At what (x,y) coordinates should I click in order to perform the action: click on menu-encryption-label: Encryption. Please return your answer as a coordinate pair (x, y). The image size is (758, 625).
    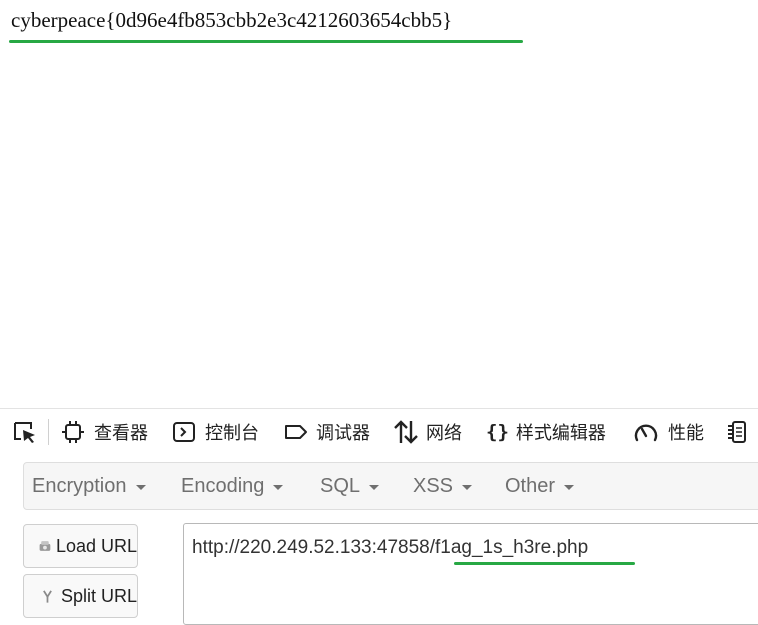
    Looking at the image, I should click on (79, 485).